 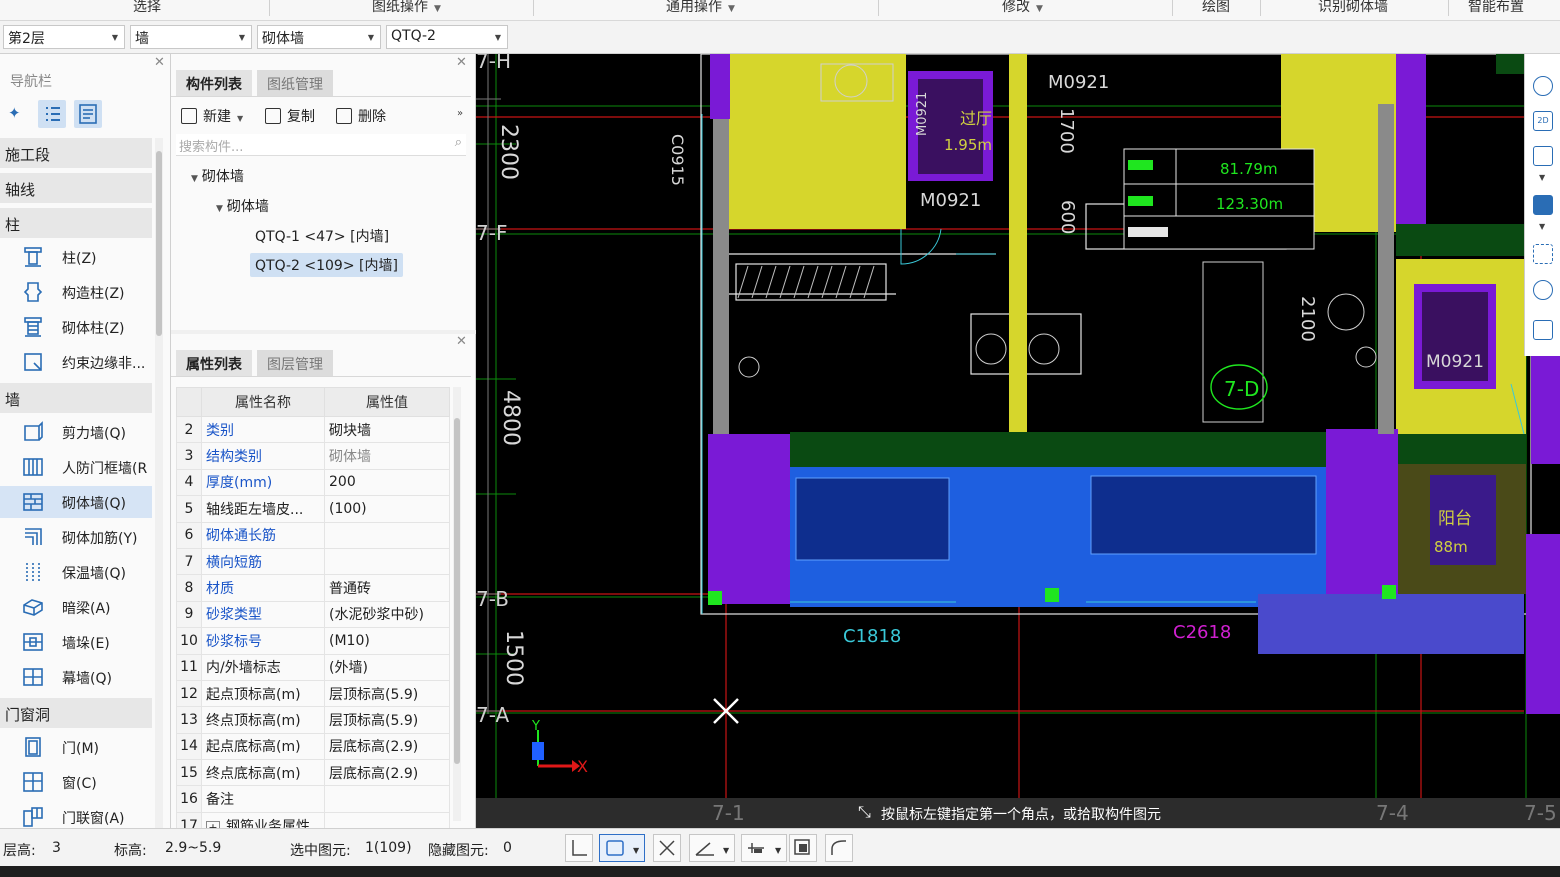 What do you see at coordinates (295, 363) in the screenshot?
I see `tab-layer-manager: 图层管理` at bounding box center [295, 363].